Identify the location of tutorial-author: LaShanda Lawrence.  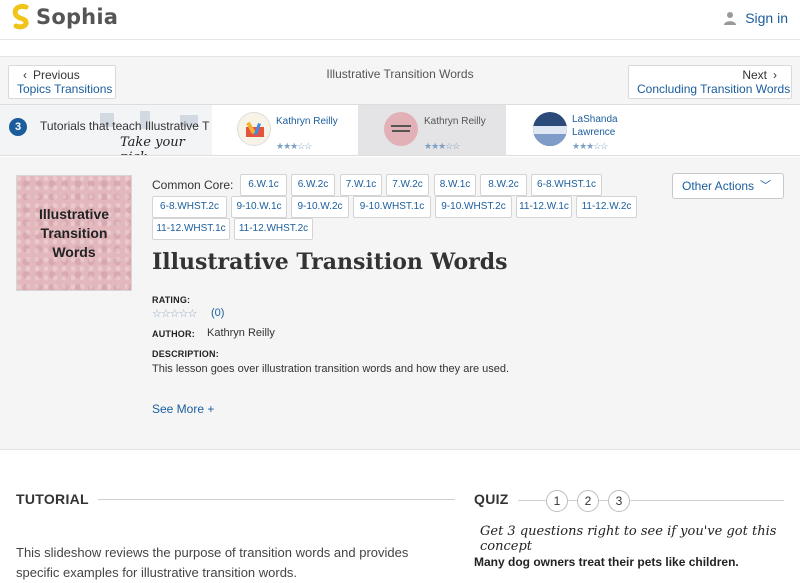
(595, 126).